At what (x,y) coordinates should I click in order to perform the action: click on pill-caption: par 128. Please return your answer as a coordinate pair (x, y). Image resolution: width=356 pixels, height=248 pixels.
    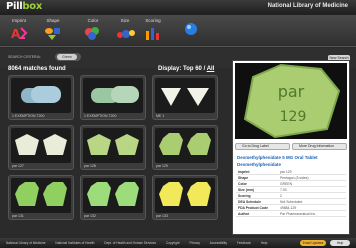
    Looking at the image, I should click on (90, 166).